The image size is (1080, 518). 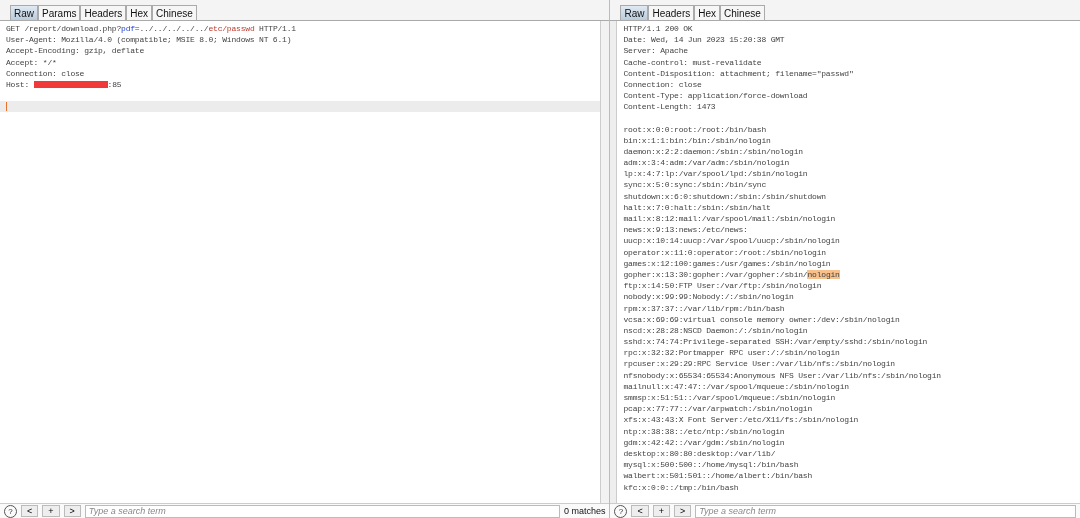 What do you see at coordinates (732, 241) in the screenshot?
I see `response-line: uucp:x:10:14:uucp:/var/spool/uucp:/sbin/nologin` at bounding box center [732, 241].